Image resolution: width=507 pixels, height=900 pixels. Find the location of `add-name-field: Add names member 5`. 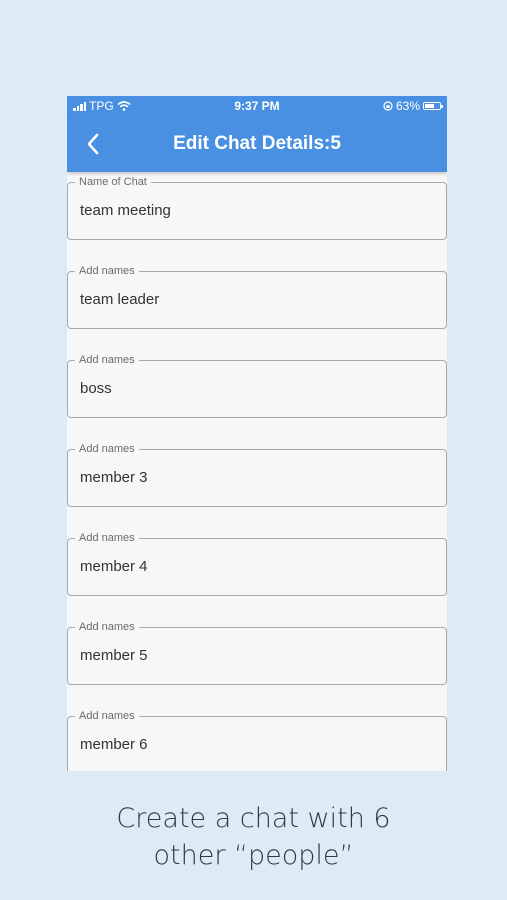

add-name-field: Add names member 5 is located at coordinates (257, 653).